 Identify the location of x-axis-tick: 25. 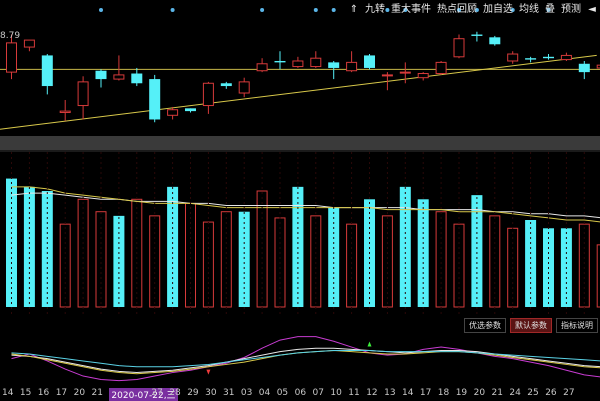
(532, 393).